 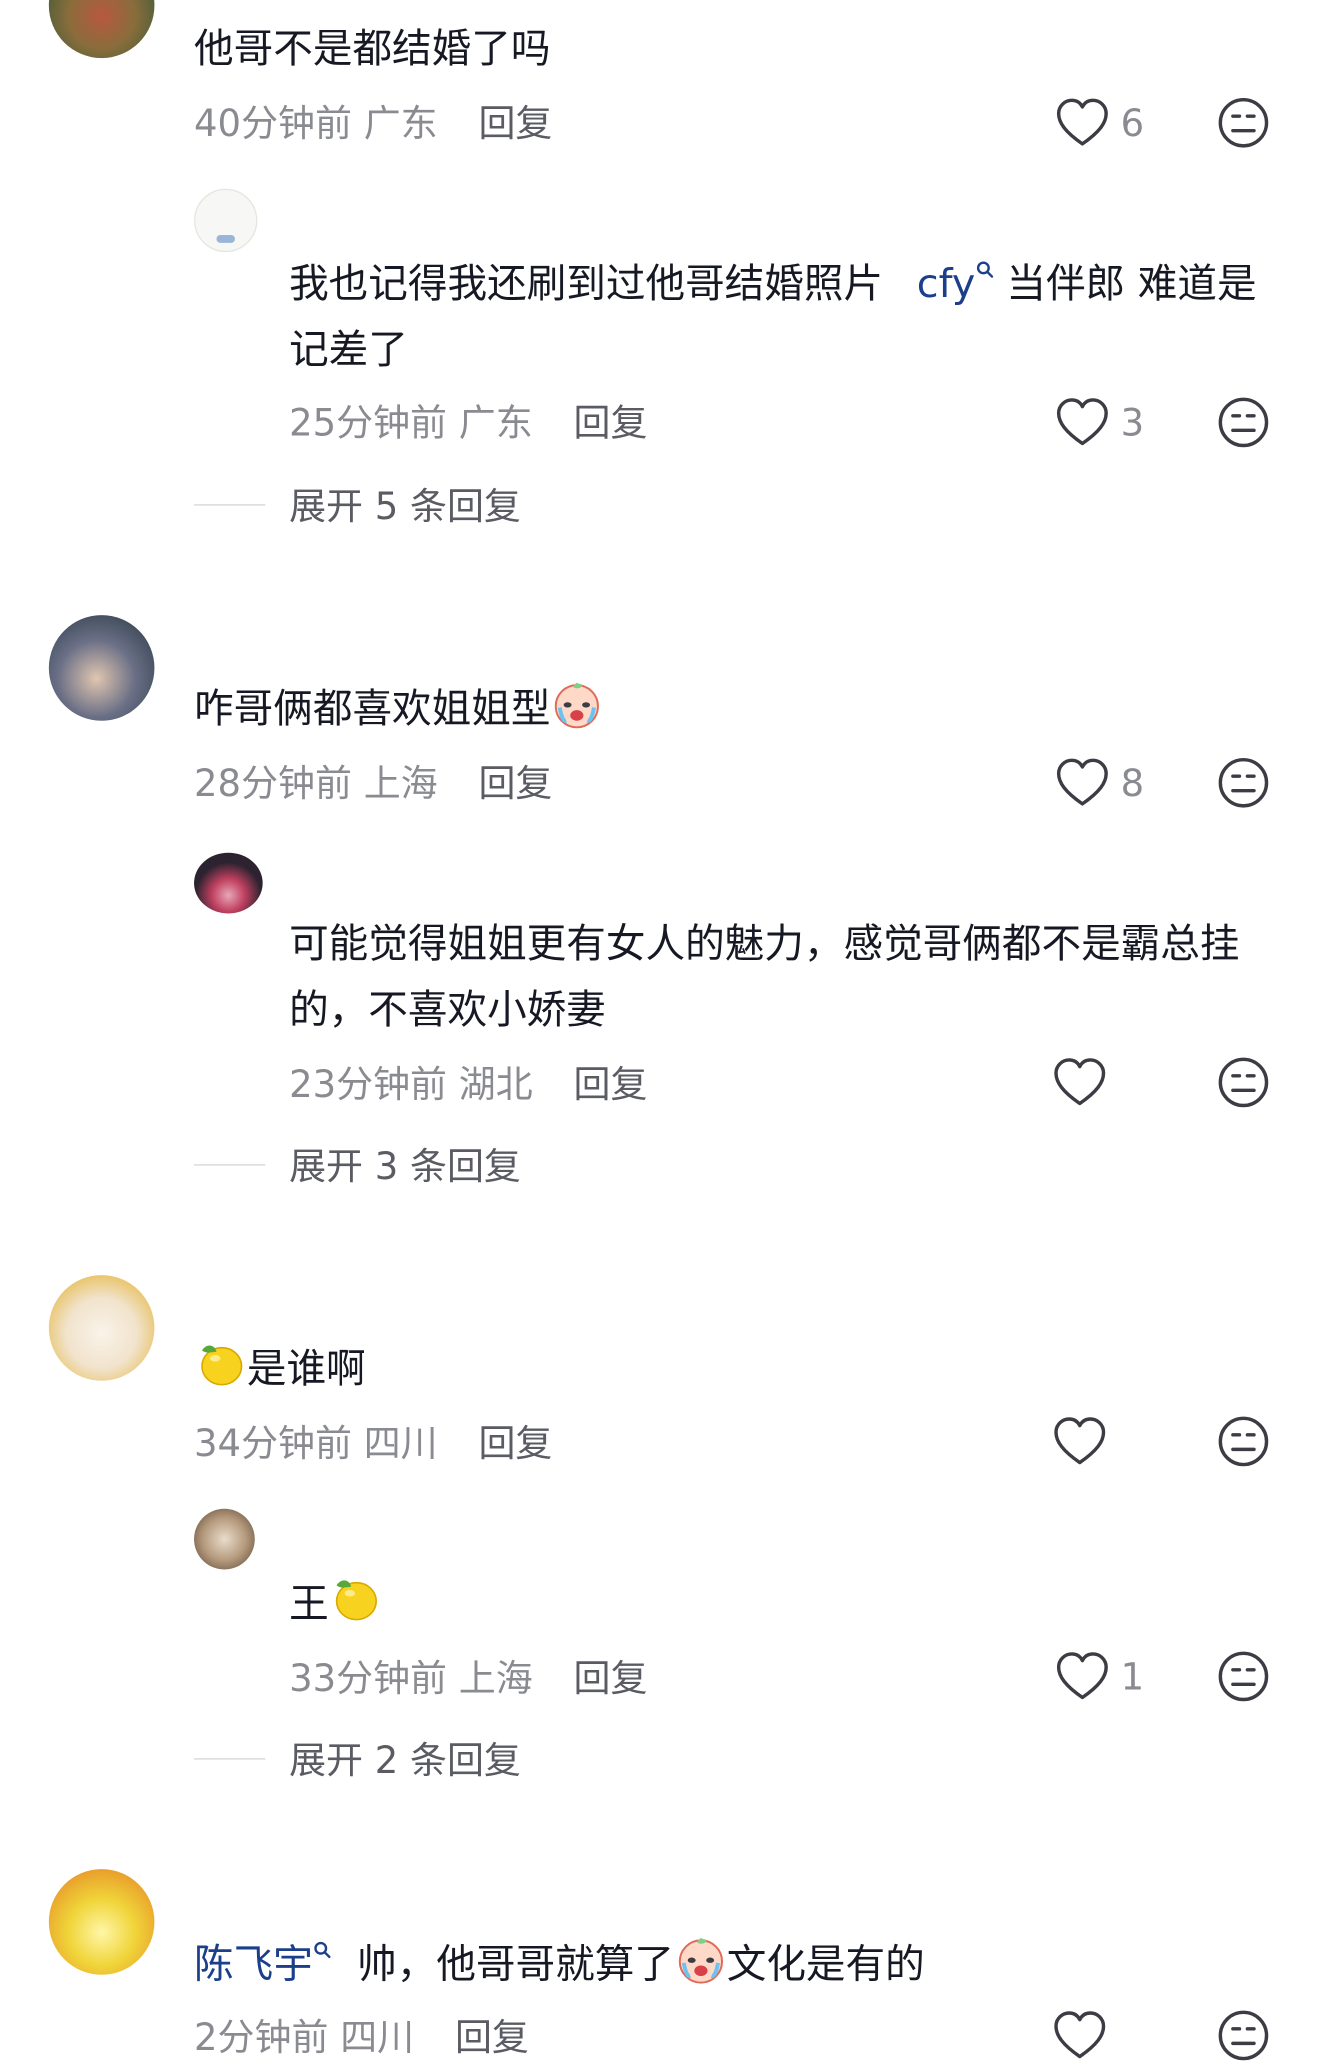 I want to click on comment-text: 陈飞宇 帅，他哥哥就算了 文化是有的, so click(x=559, y=1965).